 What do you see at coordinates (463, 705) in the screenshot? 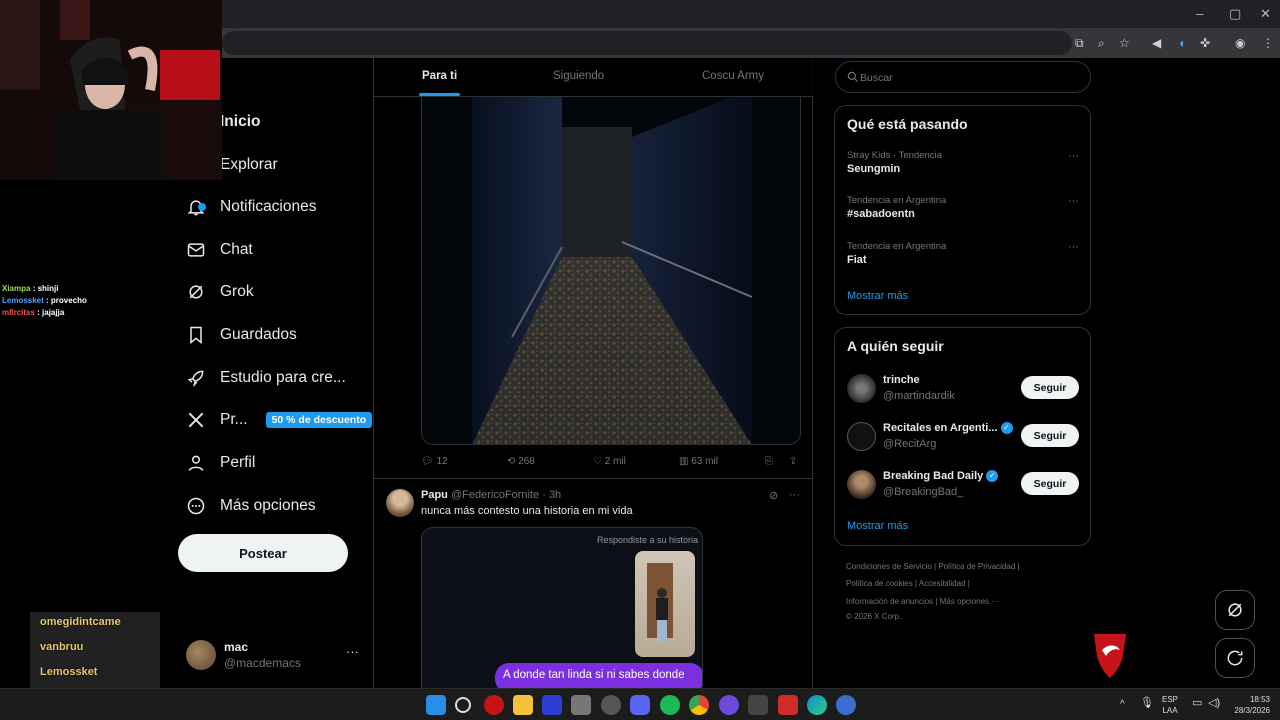
I see `search-icon` at bounding box center [463, 705].